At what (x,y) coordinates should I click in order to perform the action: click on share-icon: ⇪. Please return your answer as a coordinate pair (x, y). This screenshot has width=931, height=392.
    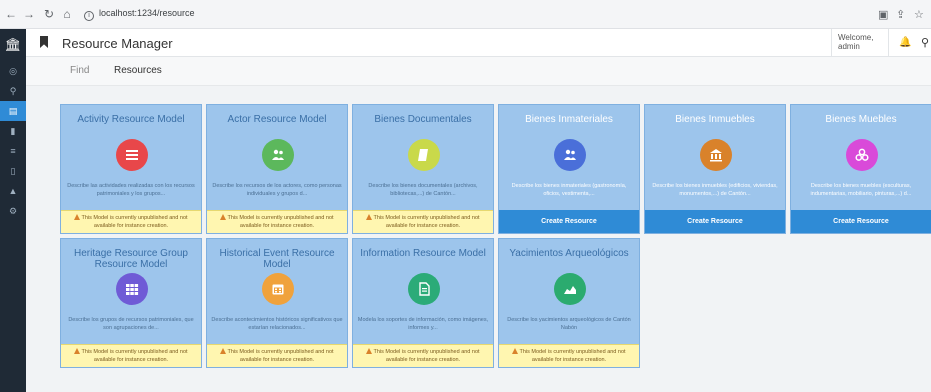
    Looking at the image, I should click on (900, 14).